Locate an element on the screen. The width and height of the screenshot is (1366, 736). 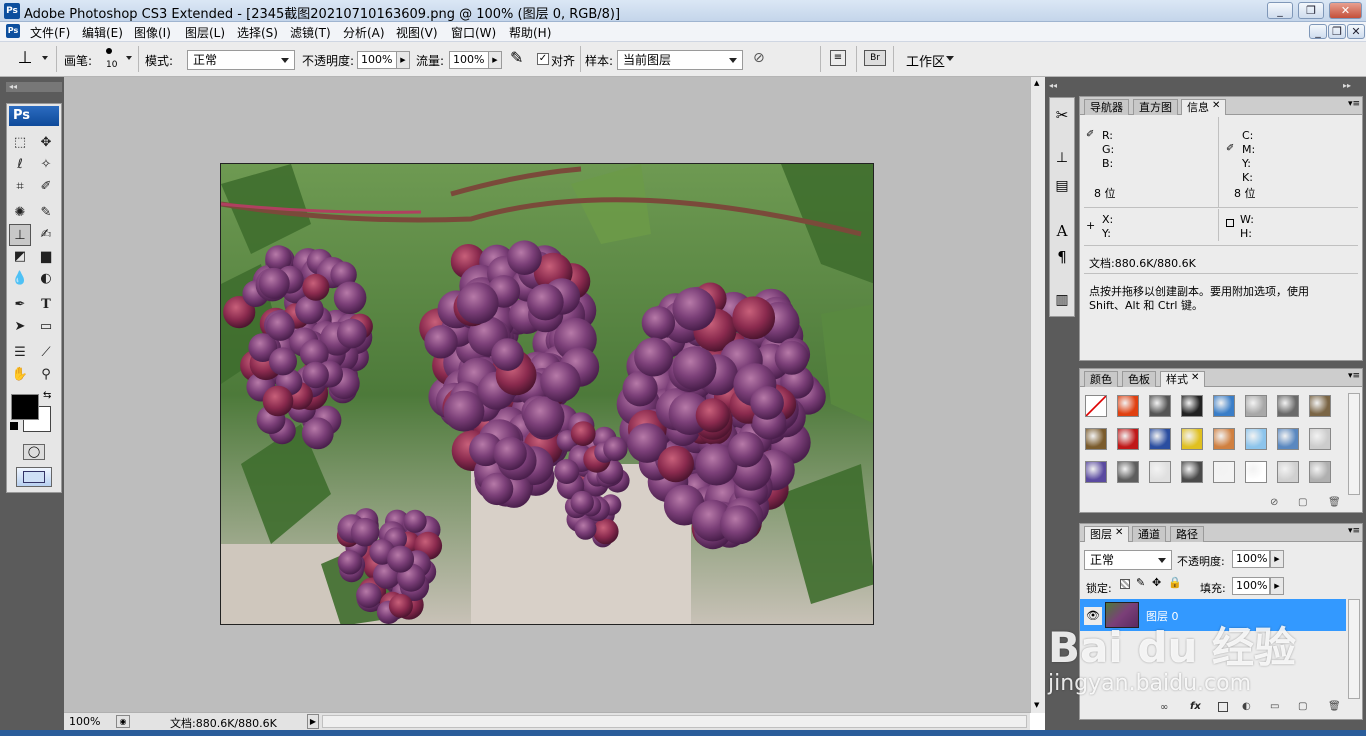
scroll-up-icon: ▲ is located at coordinates (1036, 83).